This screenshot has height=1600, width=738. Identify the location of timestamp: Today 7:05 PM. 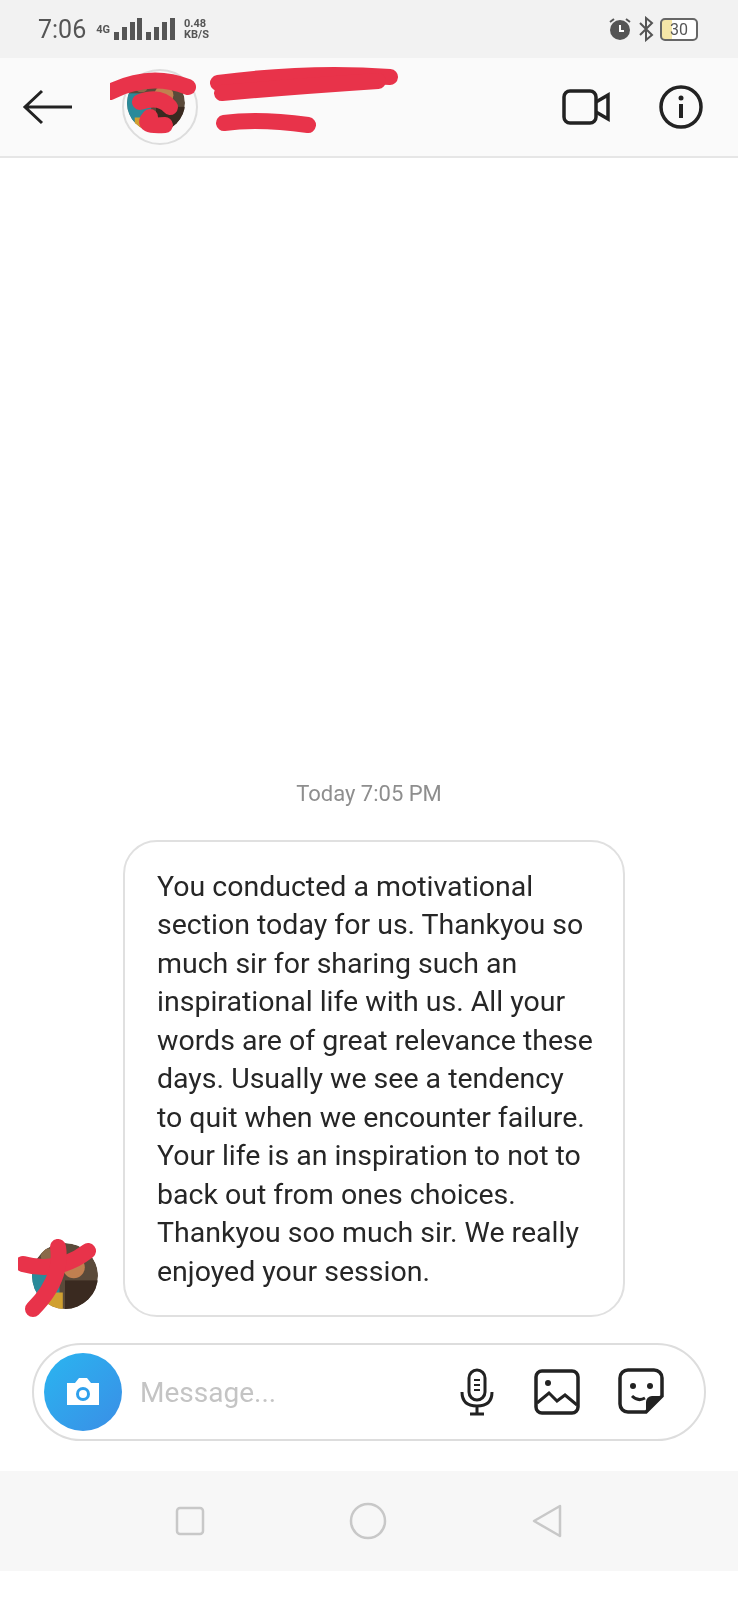
(369, 793).